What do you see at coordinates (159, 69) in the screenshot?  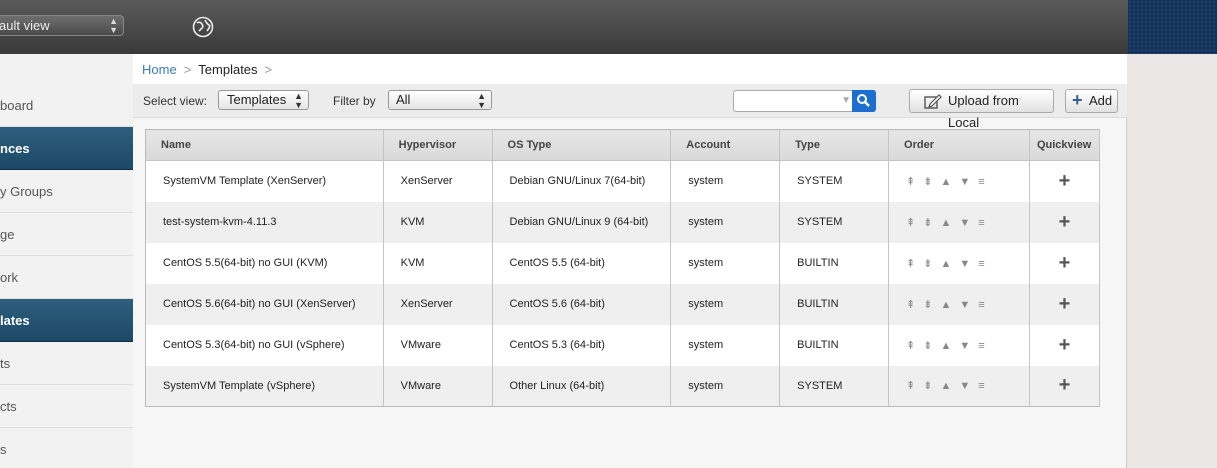 I see `breadcrumb-home: Home` at bounding box center [159, 69].